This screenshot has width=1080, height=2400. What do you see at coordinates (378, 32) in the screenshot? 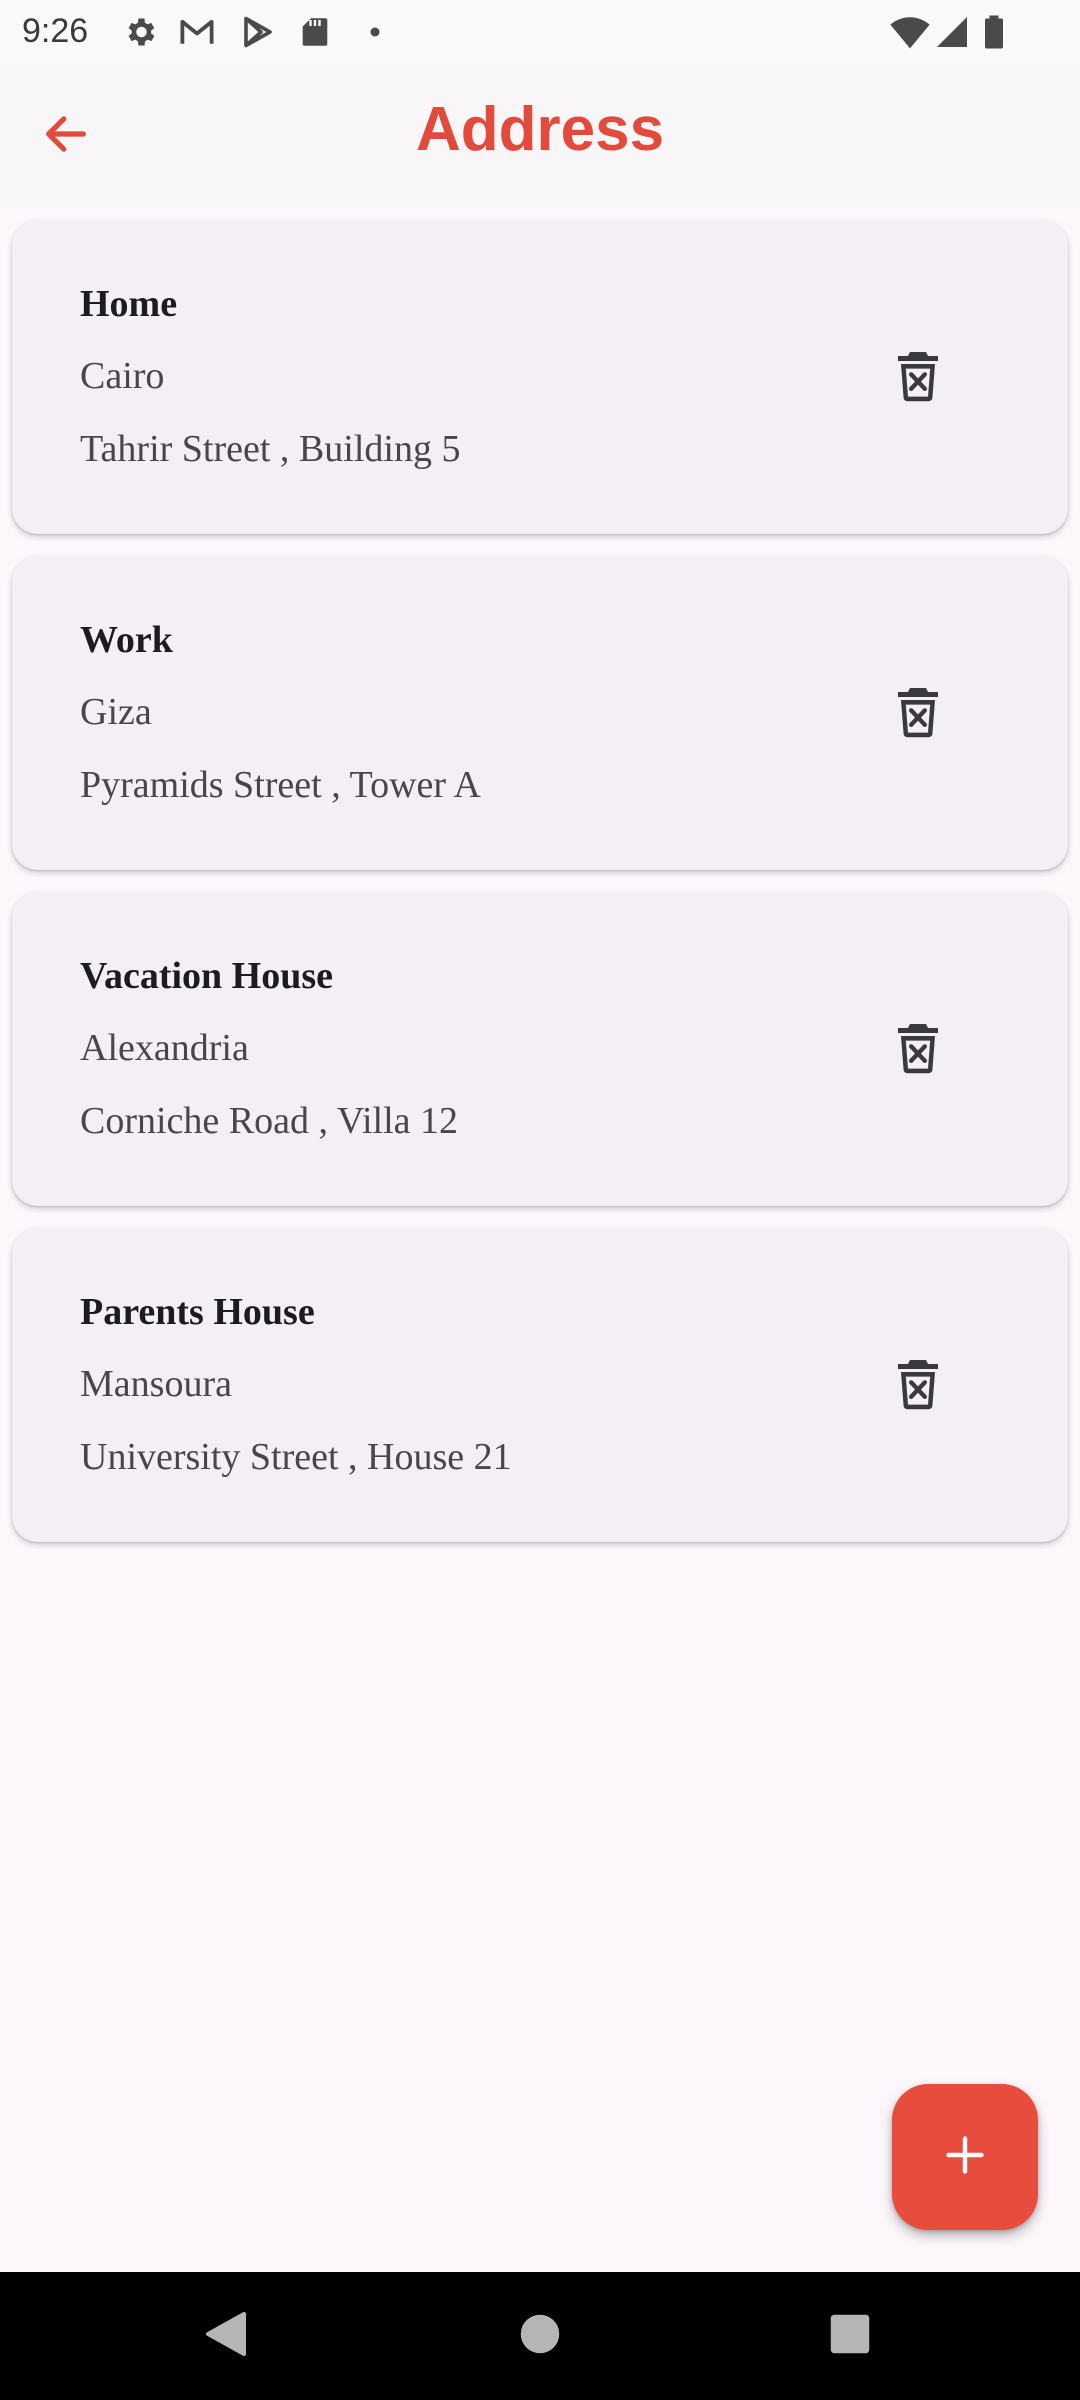
I see `dot-icon` at bounding box center [378, 32].